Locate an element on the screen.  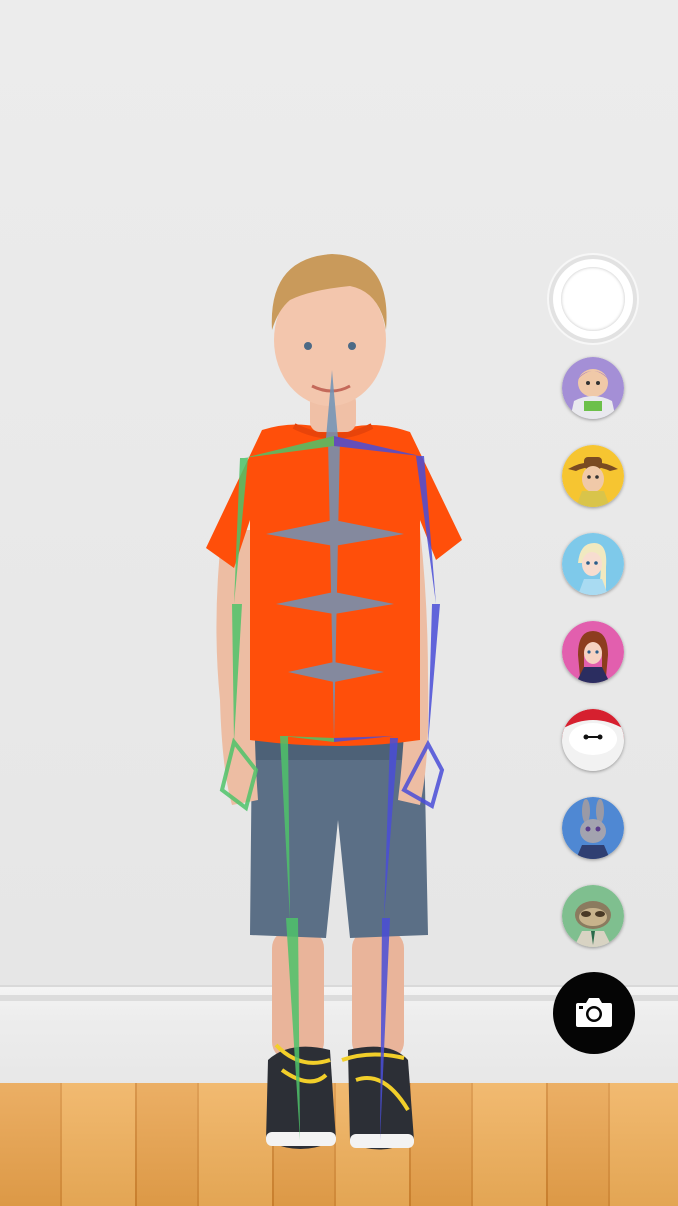
woody-avatar is located at coordinates (593, 476).